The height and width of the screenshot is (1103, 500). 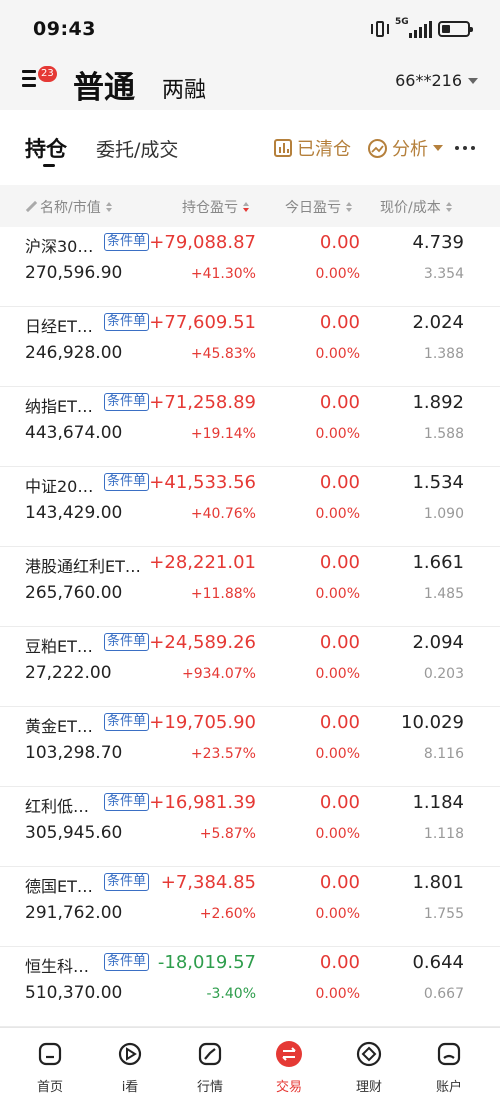 I want to click on tab-orders: 委托/成交, so click(x=137, y=148).